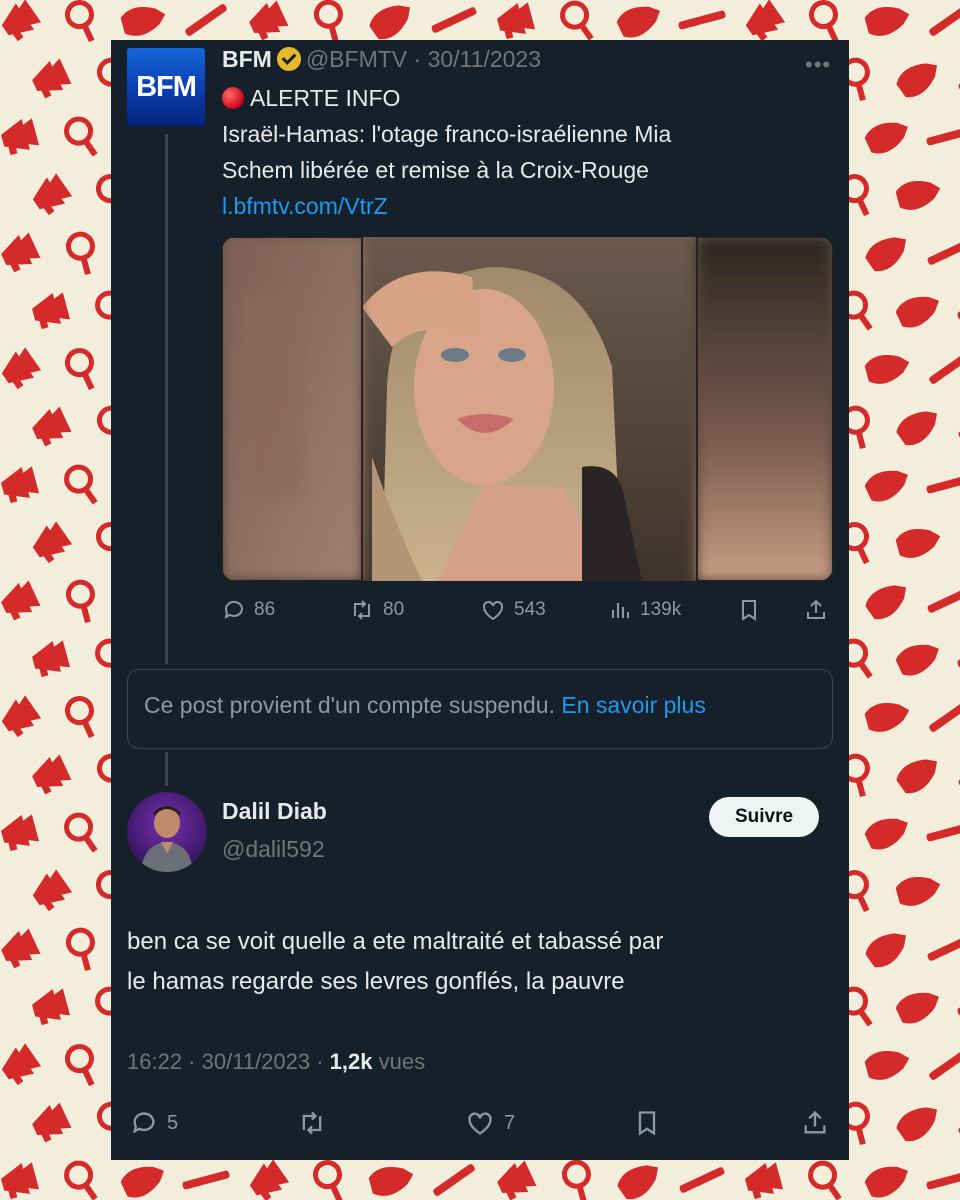  Describe the element at coordinates (173, 1122) in the screenshot. I see `reply-tweet-reply-count: 5` at that location.